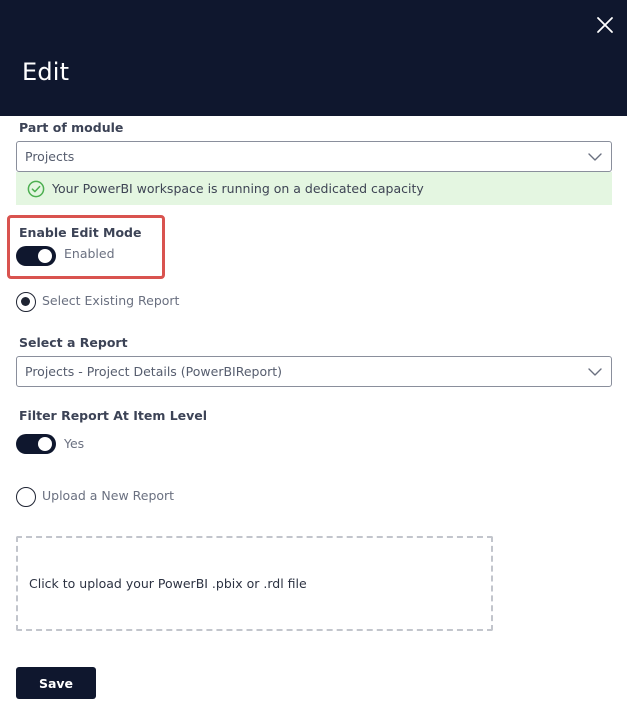  What do you see at coordinates (89, 253) in the screenshot?
I see `edit-mode-state: Enabled` at bounding box center [89, 253].